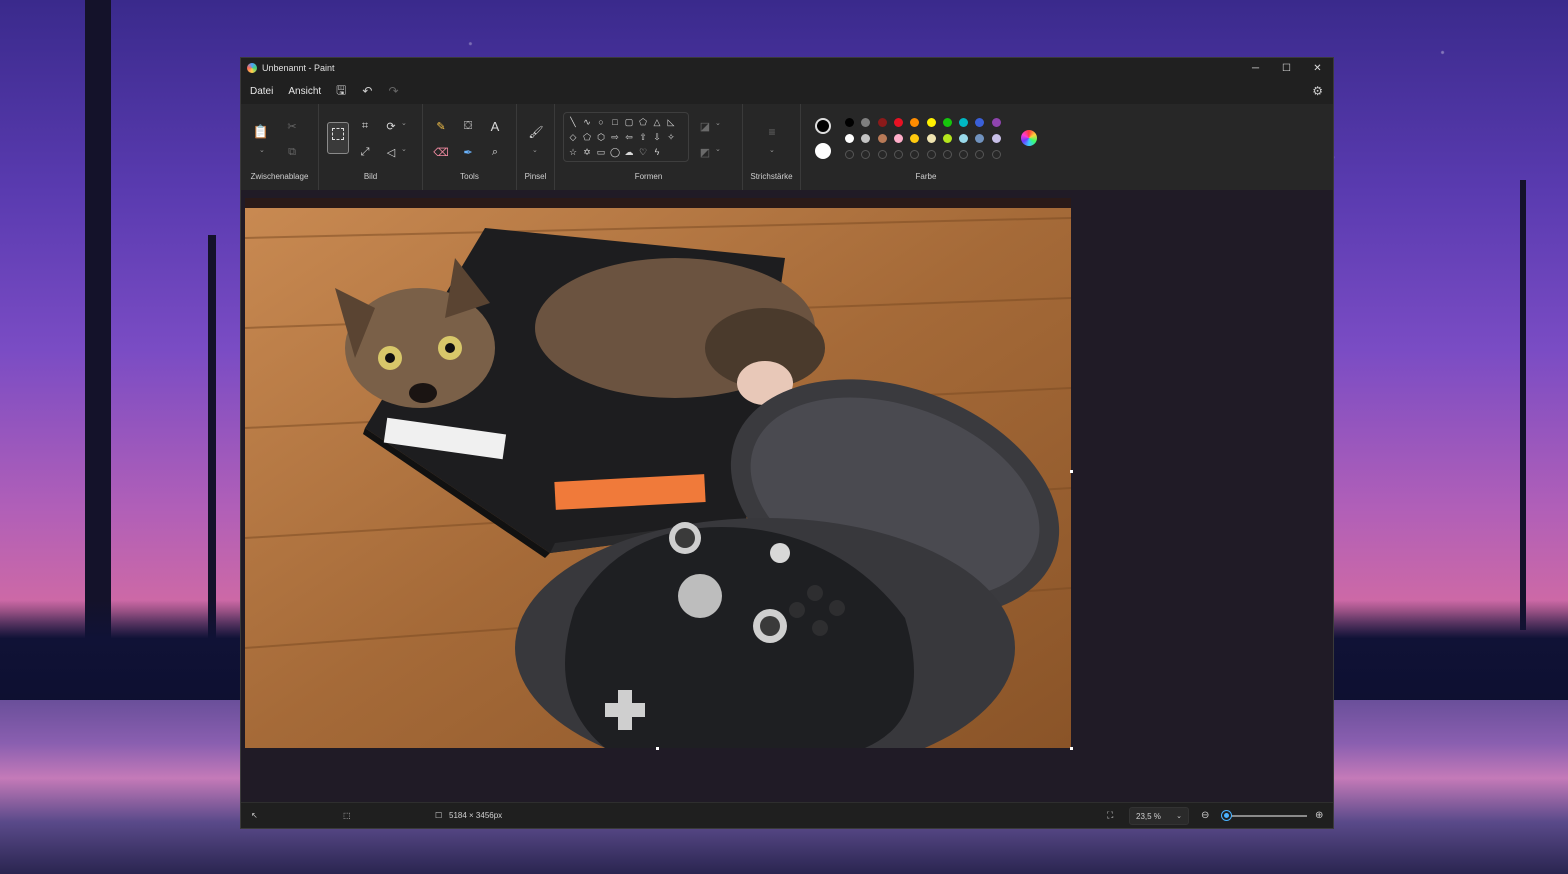 Image resolution: width=1568 pixels, height=874 pixels. What do you see at coordinates (823, 151) in the screenshot?
I see `secondary-color` at bounding box center [823, 151].